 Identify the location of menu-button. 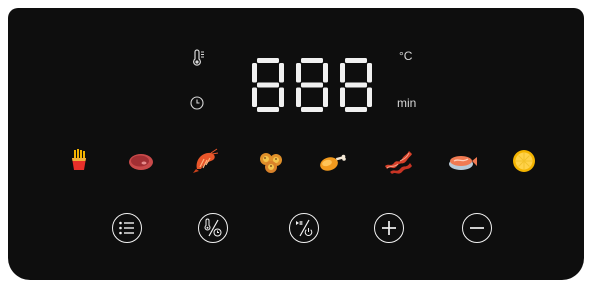
(127, 228).